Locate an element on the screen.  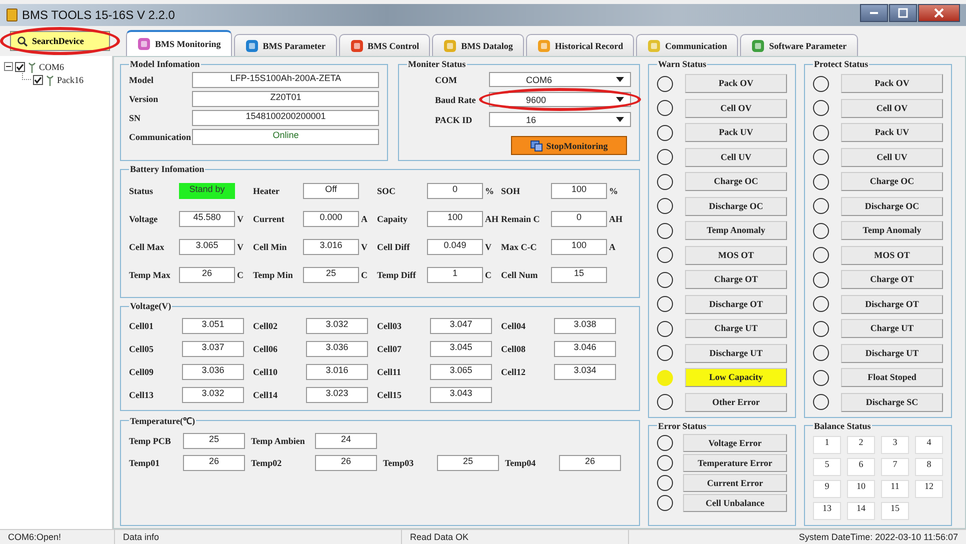
field-label: Remain C is located at coordinates (521, 219).